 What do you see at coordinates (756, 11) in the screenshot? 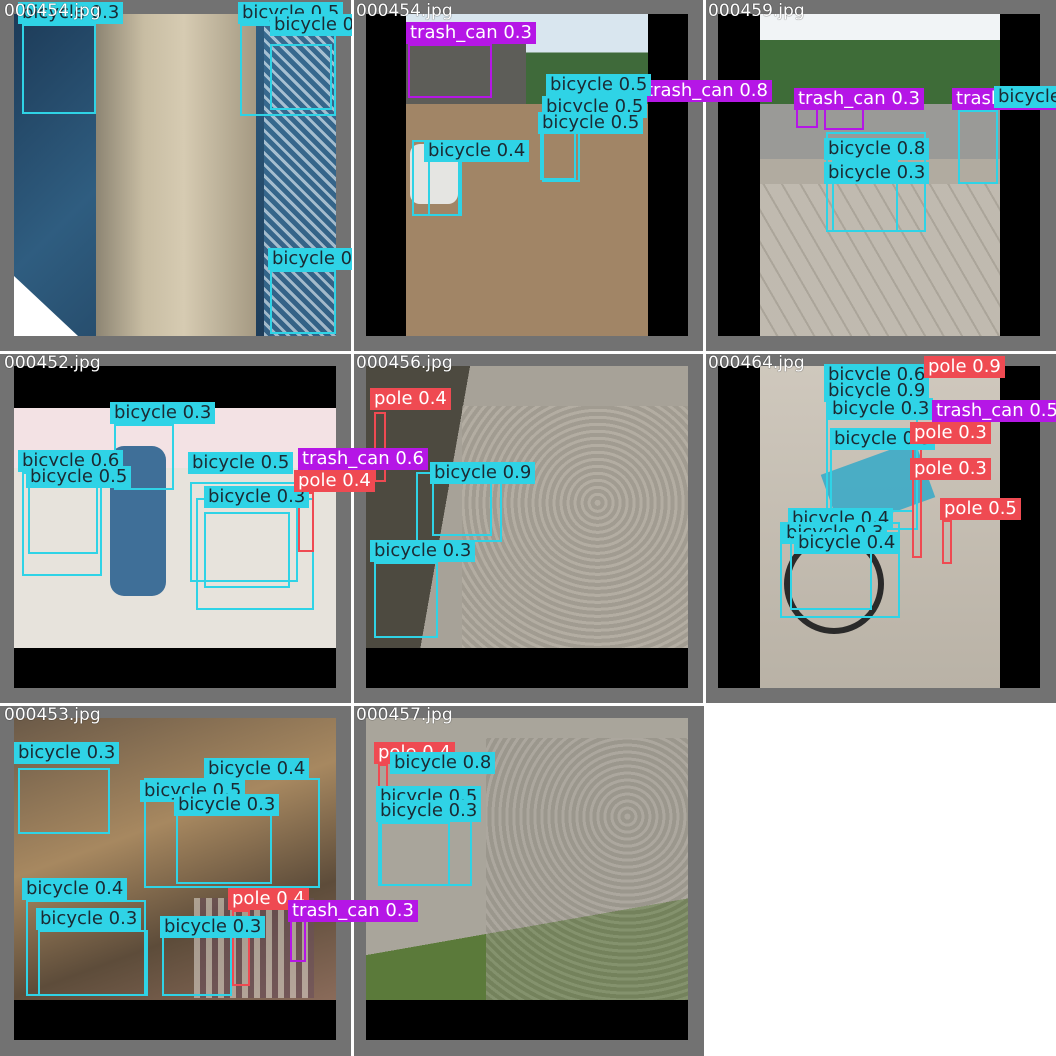
I see `filename-label: 000459.jpg` at bounding box center [756, 11].